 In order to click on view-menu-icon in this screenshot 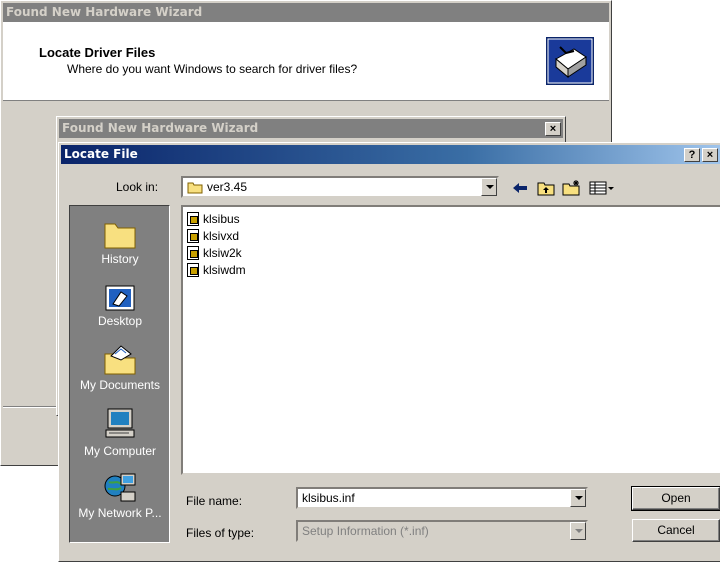, I will do `click(602, 188)`.